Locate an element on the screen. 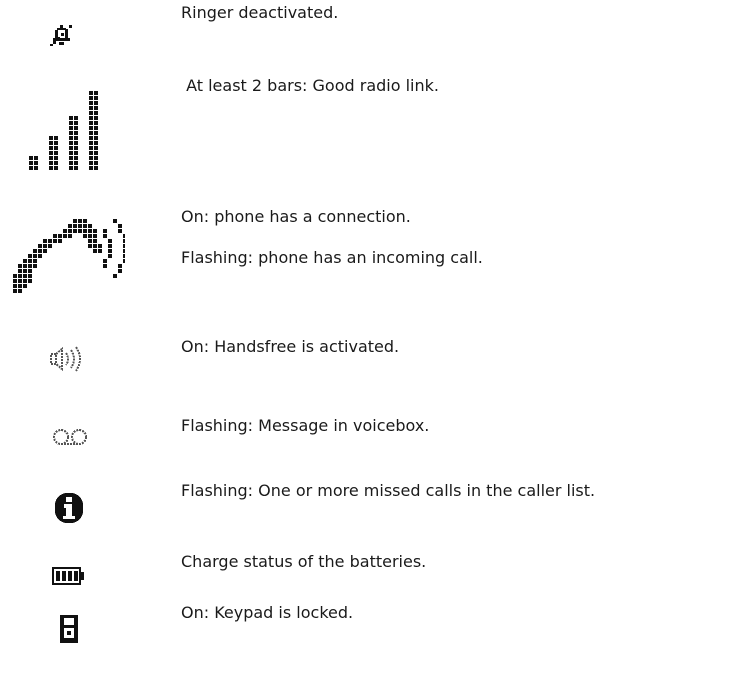 This screenshot has height=677, width=740. keypad-locked-text: On: Keypad is locked. is located at coordinates (267, 612).